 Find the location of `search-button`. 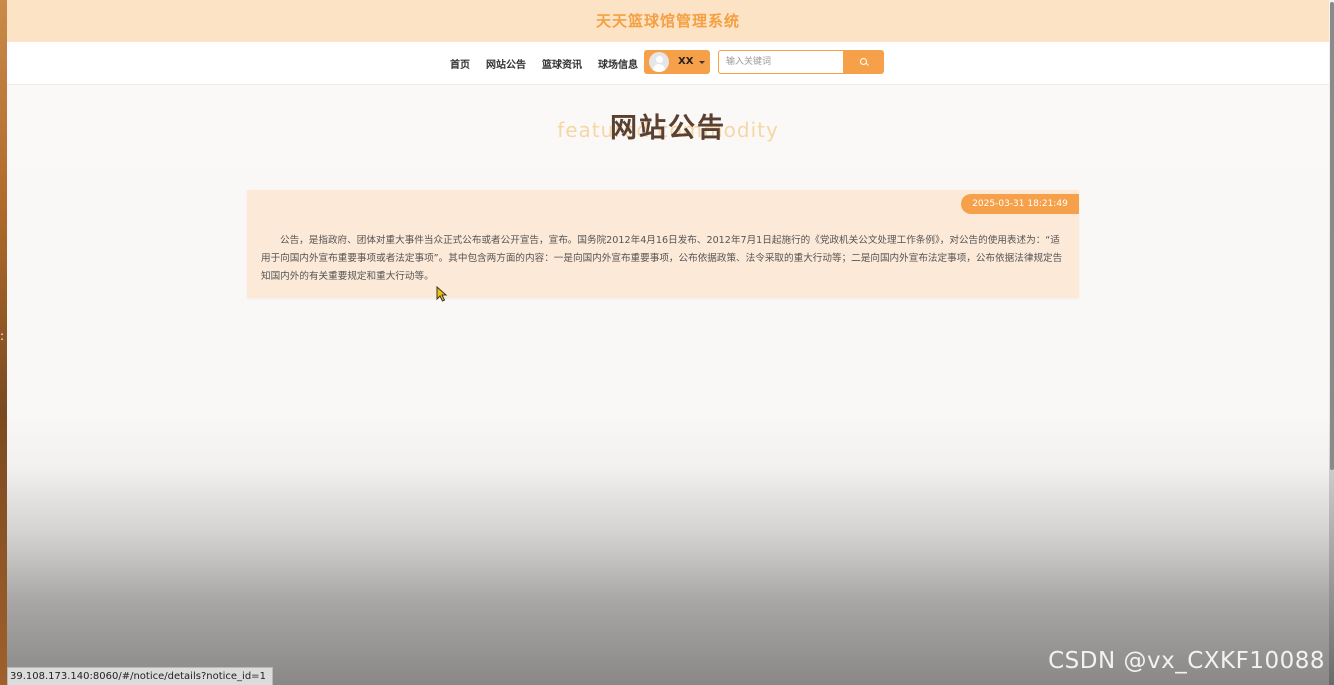

search-button is located at coordinates (863, 62).